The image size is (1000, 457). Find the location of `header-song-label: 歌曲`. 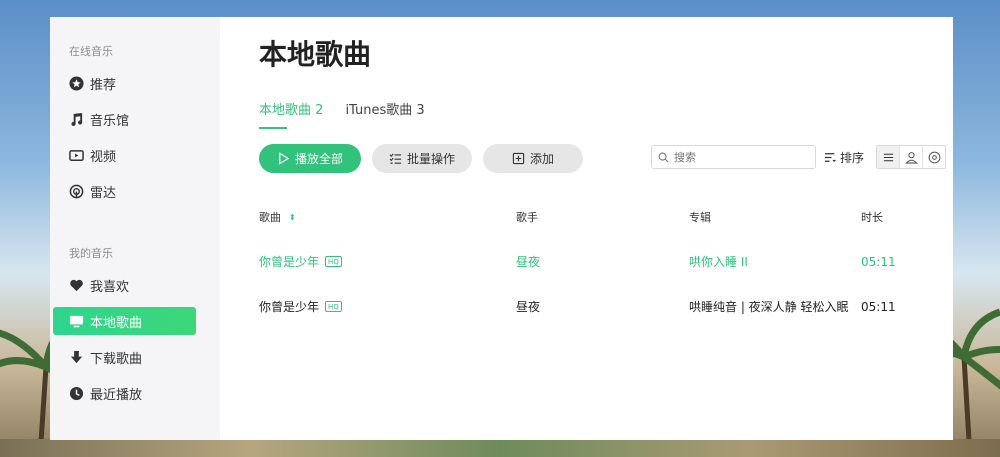

header-song-label: 歌曲 is located at coordinates (270, 217).